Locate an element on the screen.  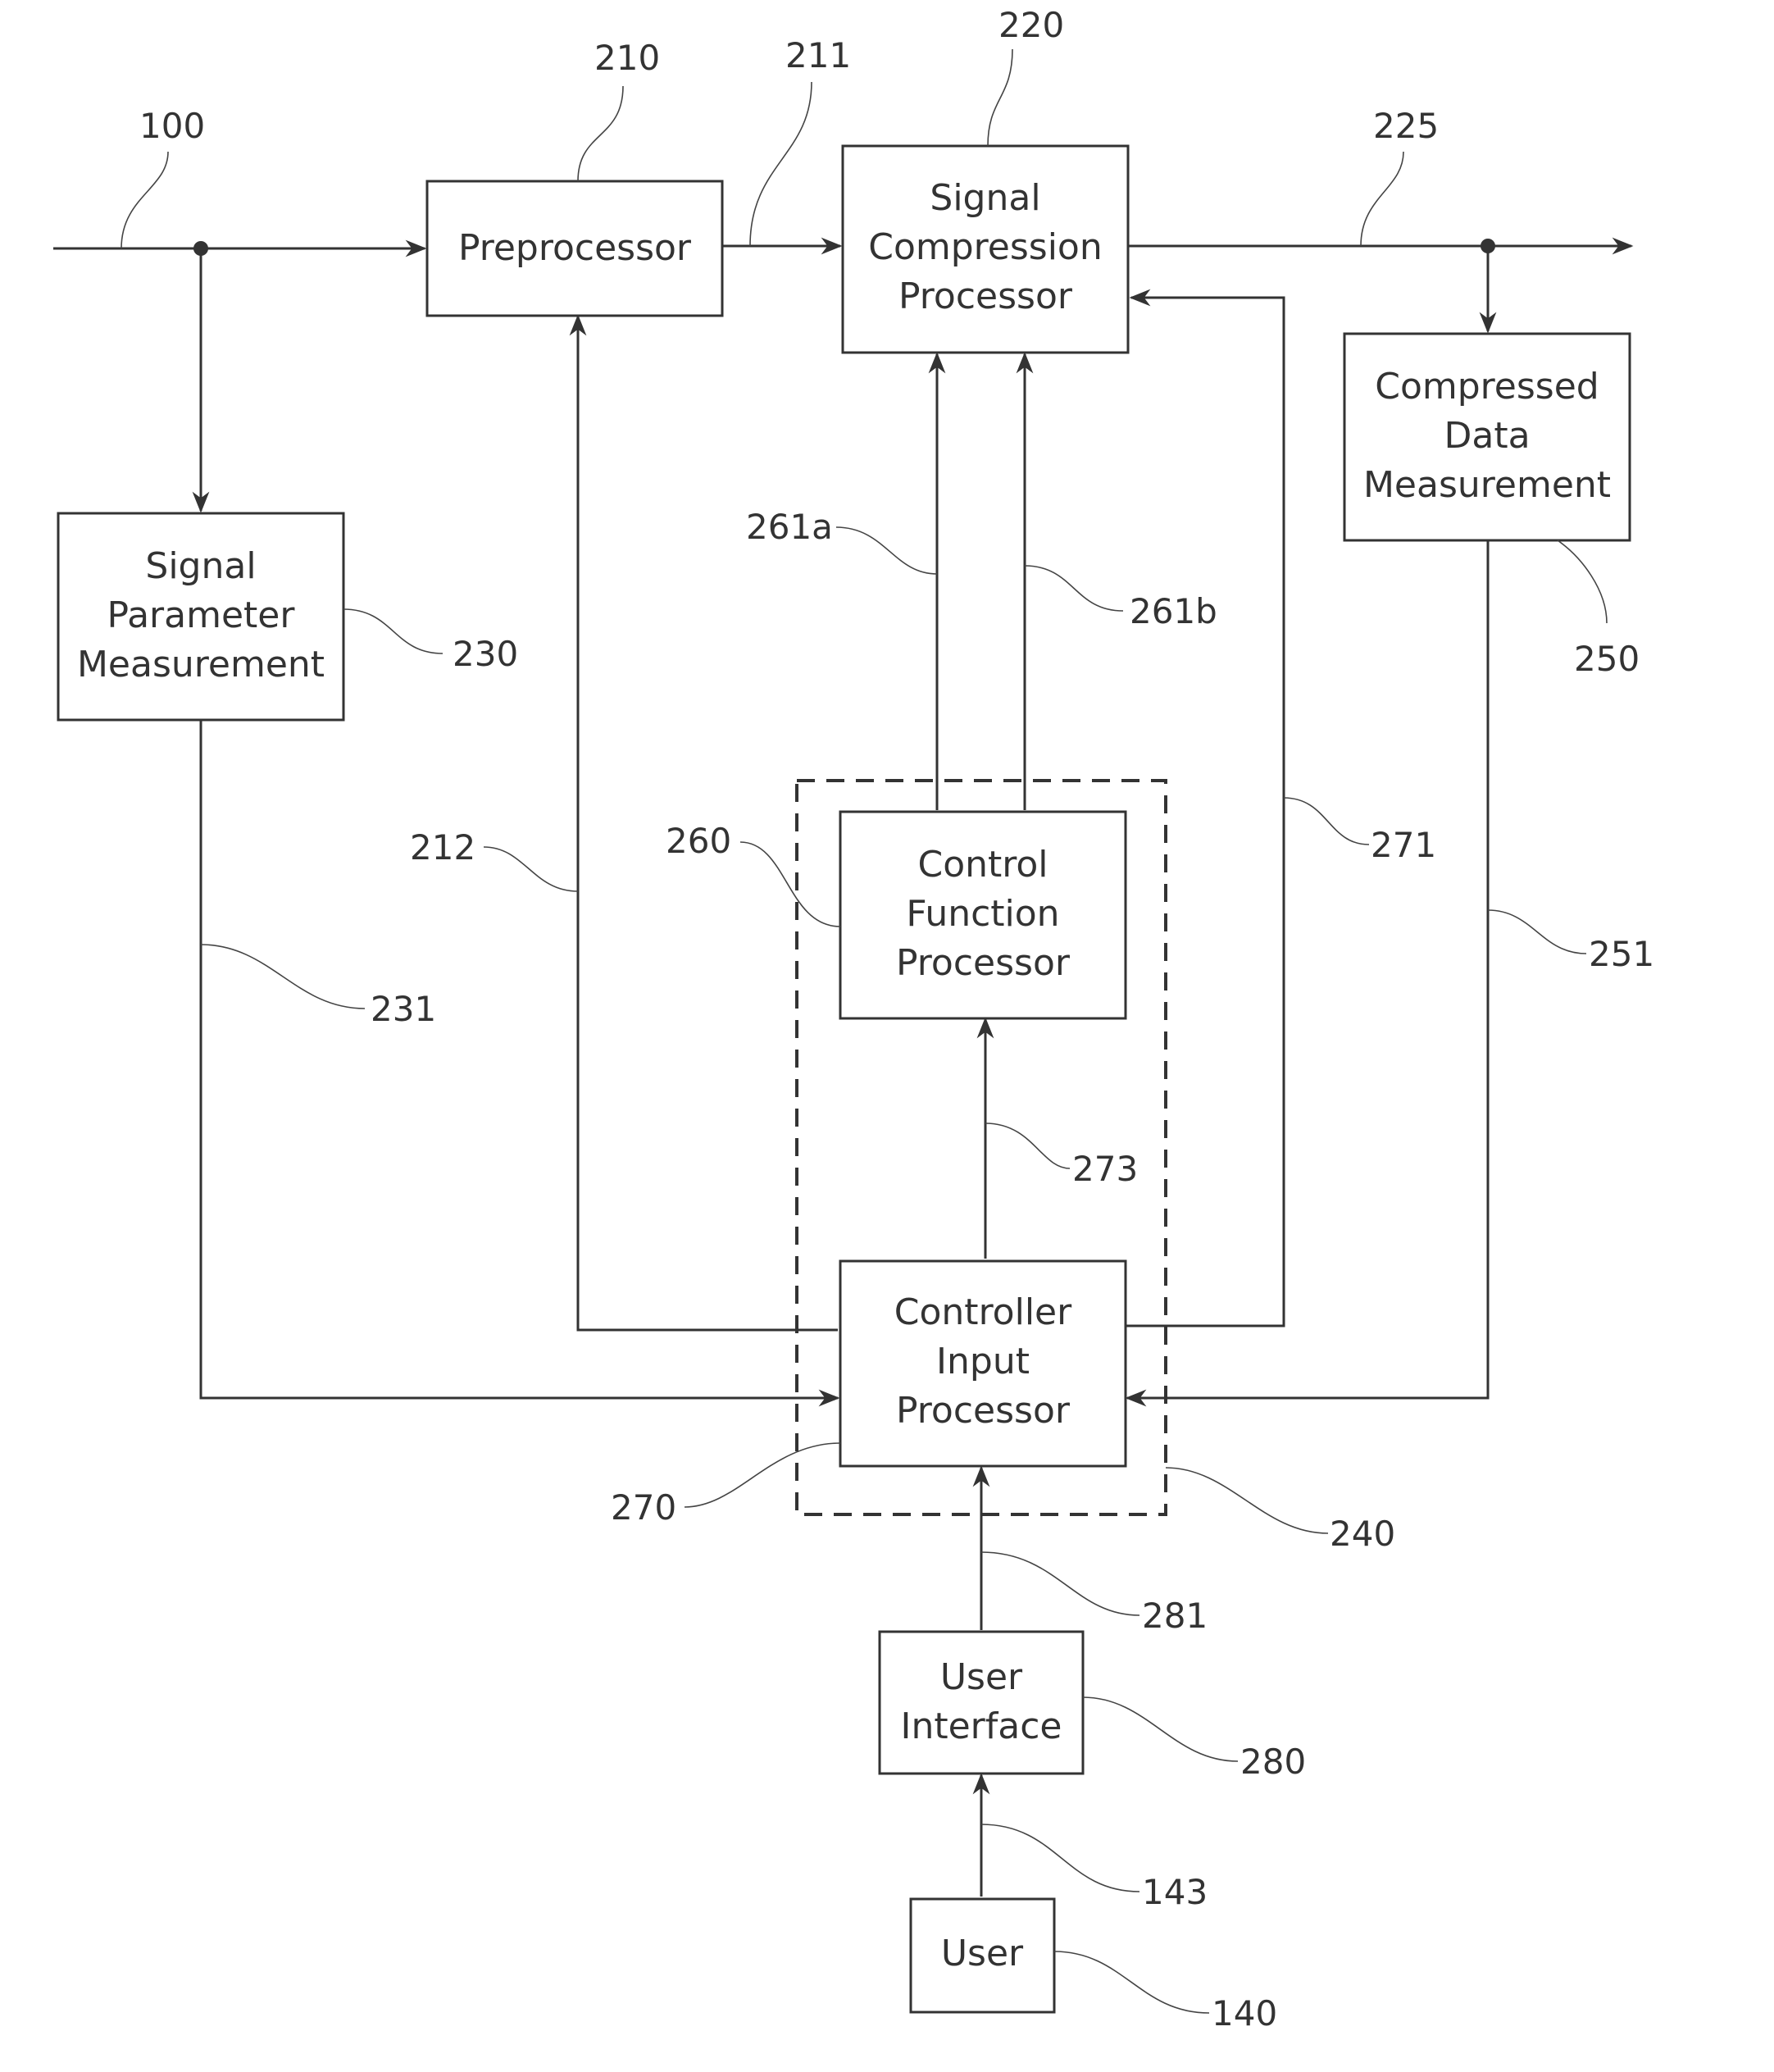
ref-label-230: 230 is located at coordinates (486, 654).